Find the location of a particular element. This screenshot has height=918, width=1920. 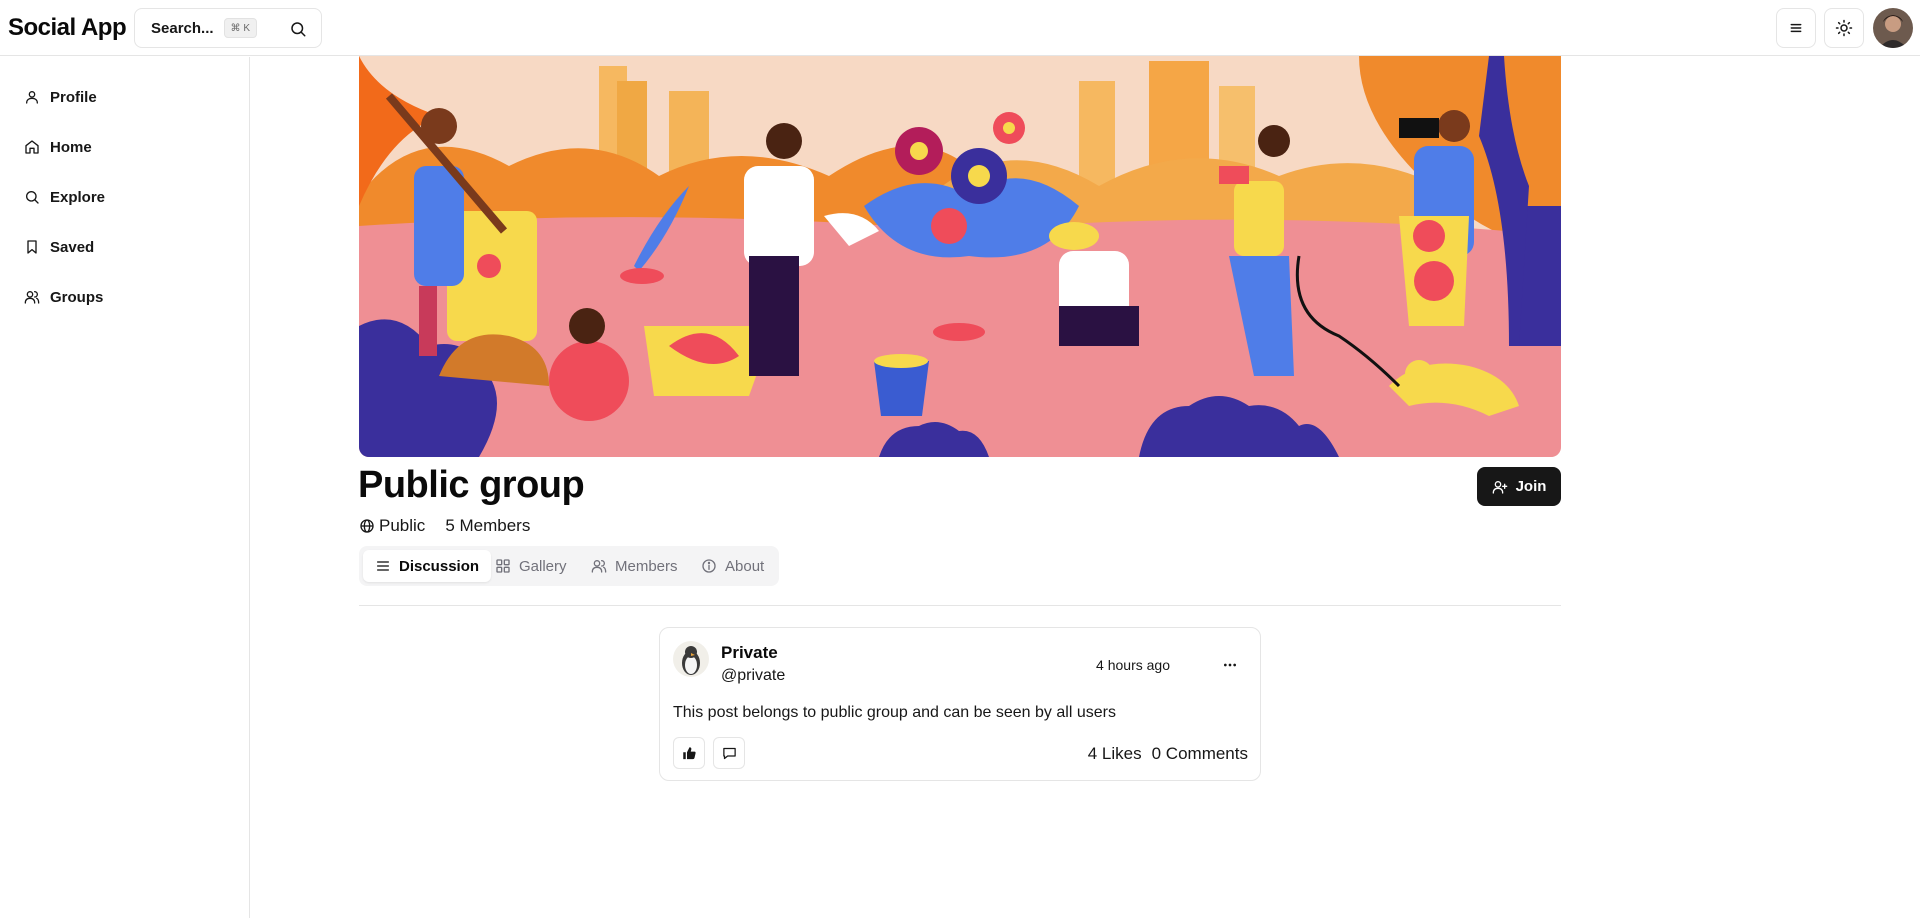

post-author-avatar is located at coordinates (691, 659).